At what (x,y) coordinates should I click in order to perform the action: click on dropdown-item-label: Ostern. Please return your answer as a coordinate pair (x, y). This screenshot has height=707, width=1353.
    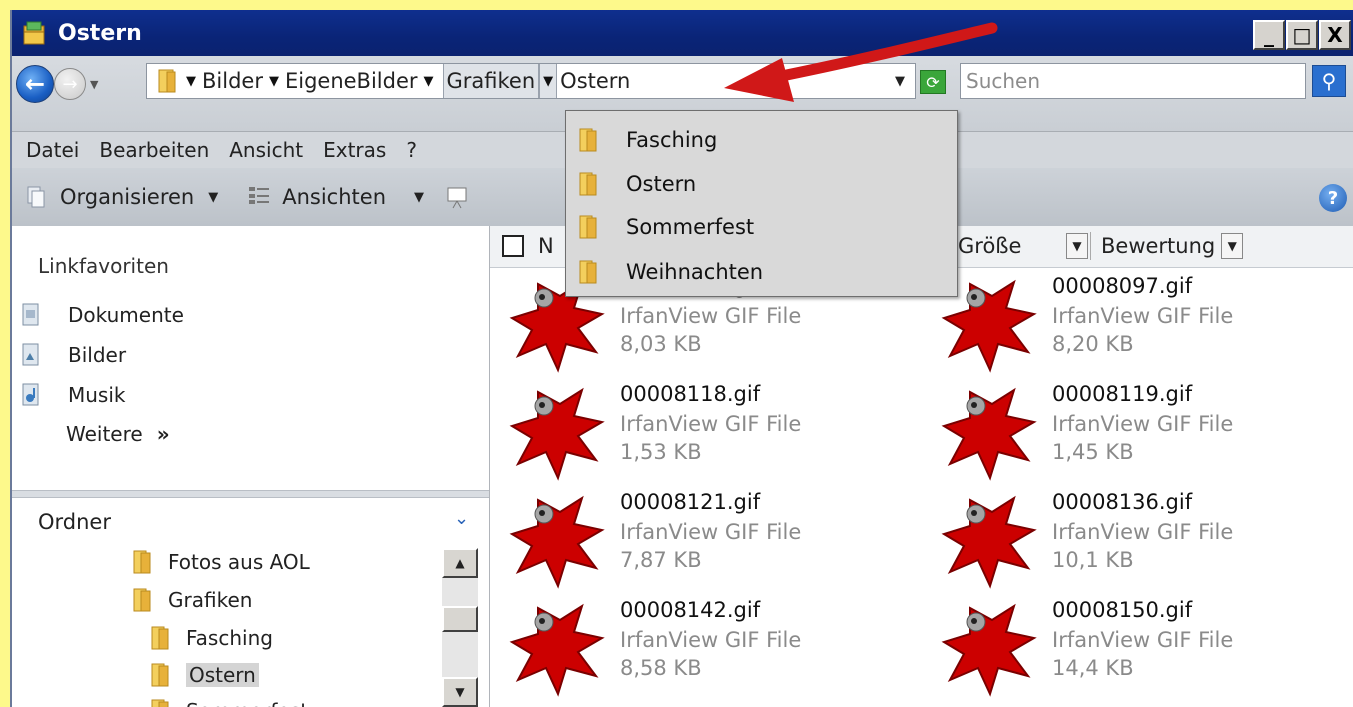
    Looking at the image, I should click on (661, 184).